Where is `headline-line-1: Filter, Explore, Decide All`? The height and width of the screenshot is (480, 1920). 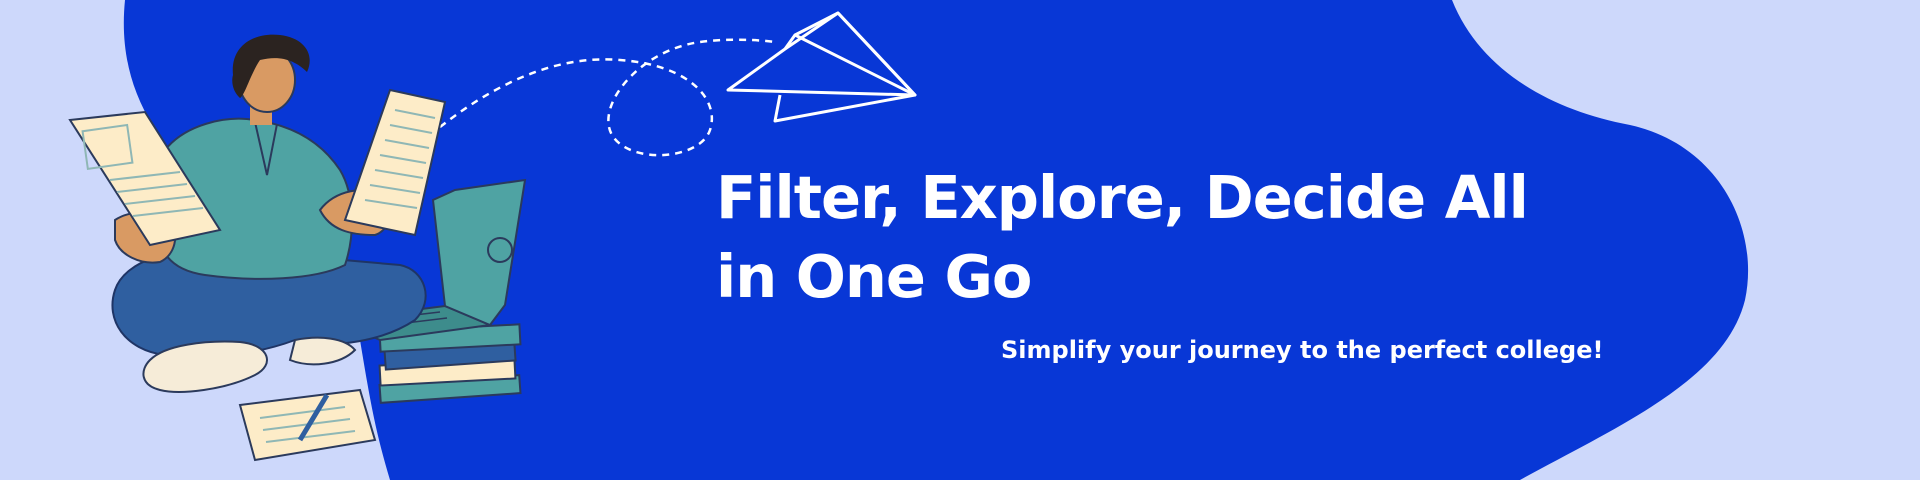
headline-line-1: Filter, Explore, Decide All is located at coordinates (1122, 197).